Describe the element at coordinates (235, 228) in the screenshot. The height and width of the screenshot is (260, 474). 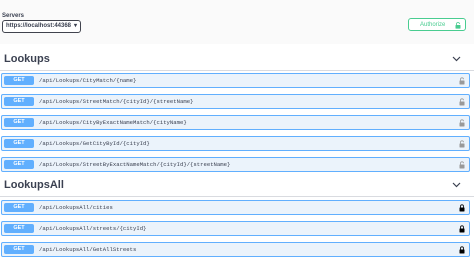
I see `operation-row: GET /api/LookupsAll/streets/{cityId}` at that location.